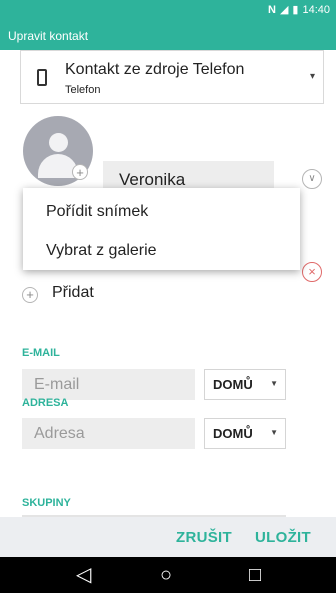 This screenshot has height=593, width=336. Describe the element at coordinates (233, 433) in the screenshot. I see `address-type-label: DOMŮ` at that location.